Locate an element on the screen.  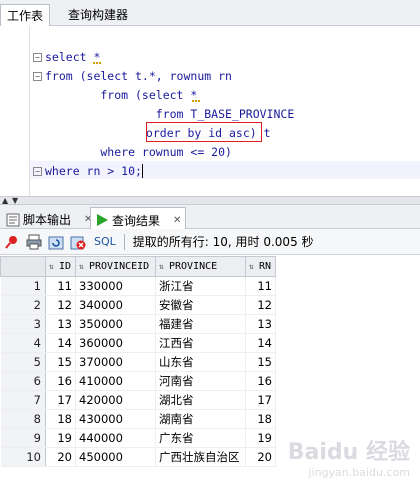
column-header-province: ⇅ PROVINCE is located at coordinates (200, 266).